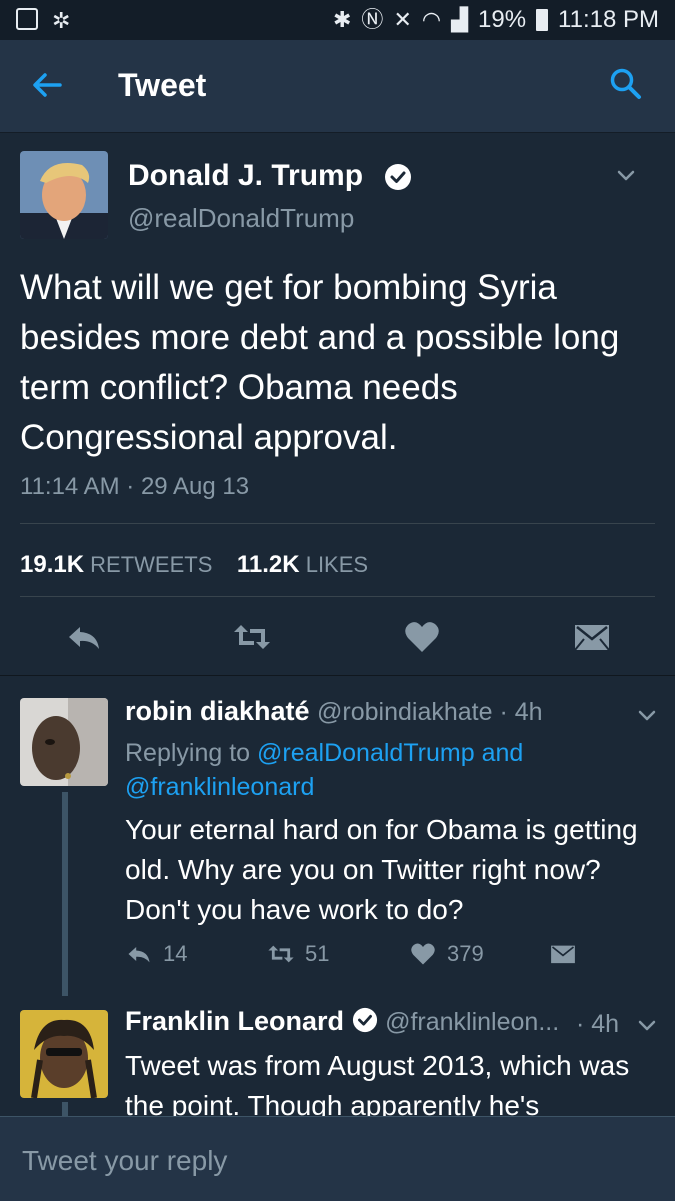  I want to click on gallery-notification-icon, so click(27, 19).